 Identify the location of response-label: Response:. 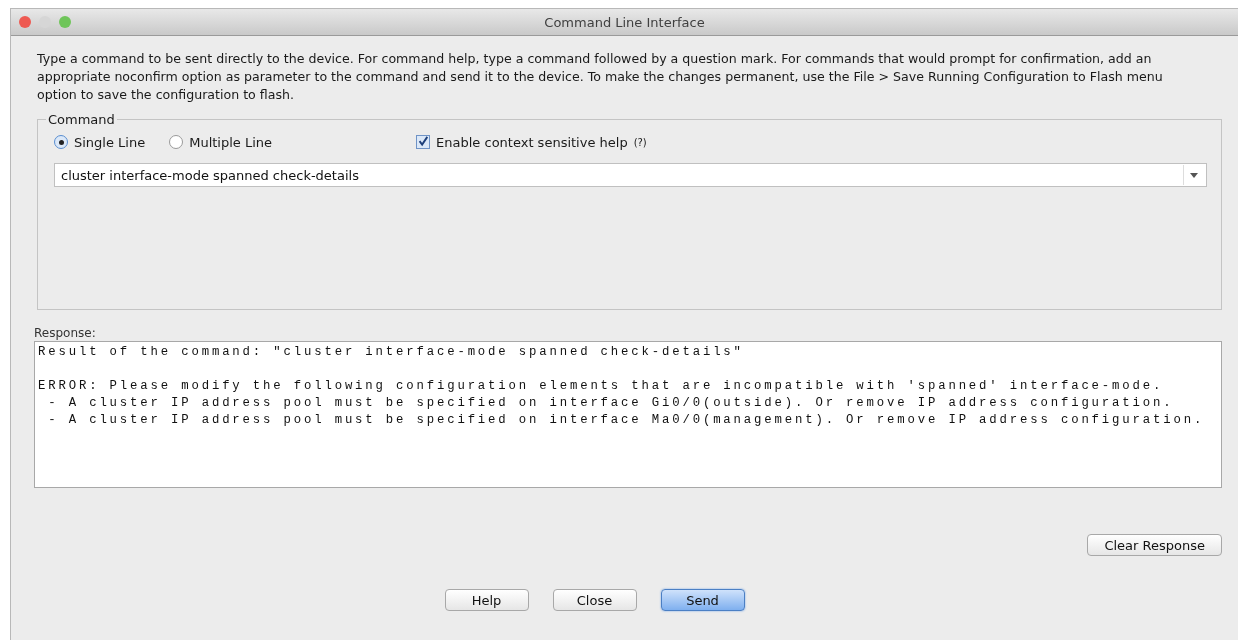
(65, 333).